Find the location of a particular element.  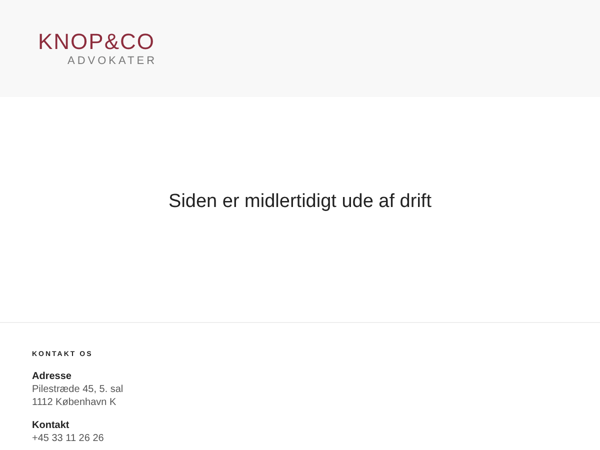

maintenance-message: Siden er midlertidigt ude af drift is located at coordinates (300, 202).